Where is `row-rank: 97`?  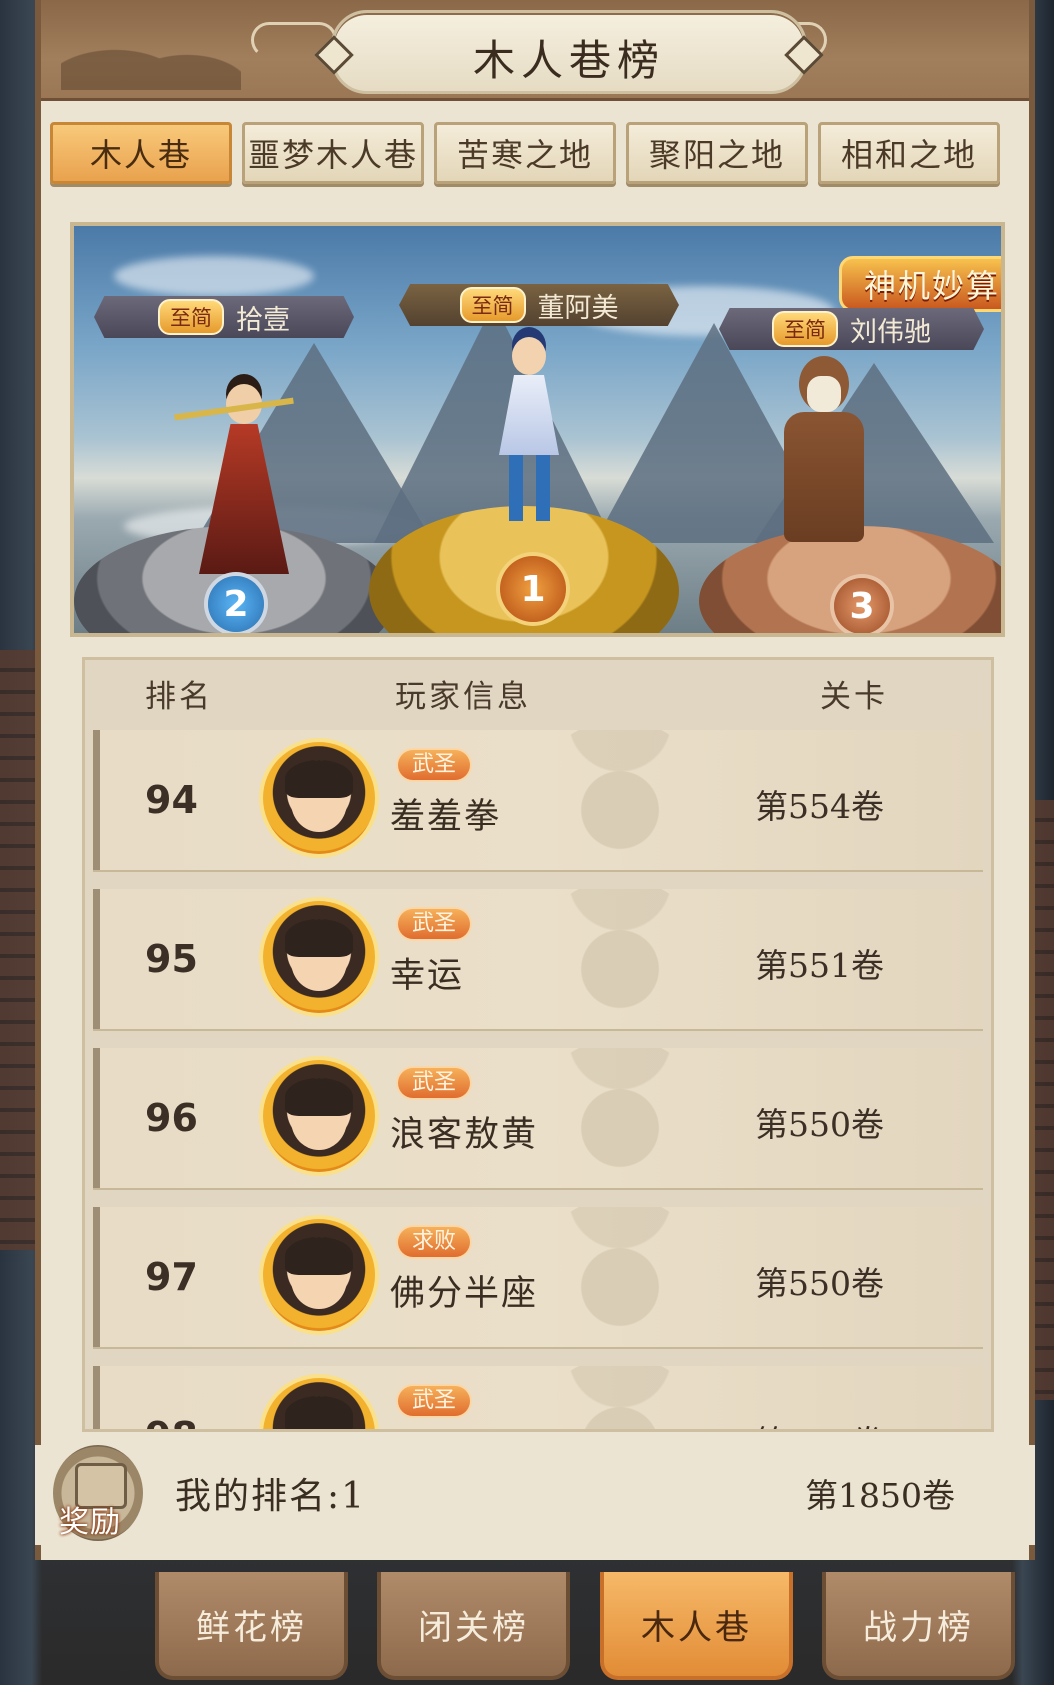
row-rank: 97 is located at coordinates (171, 1277).